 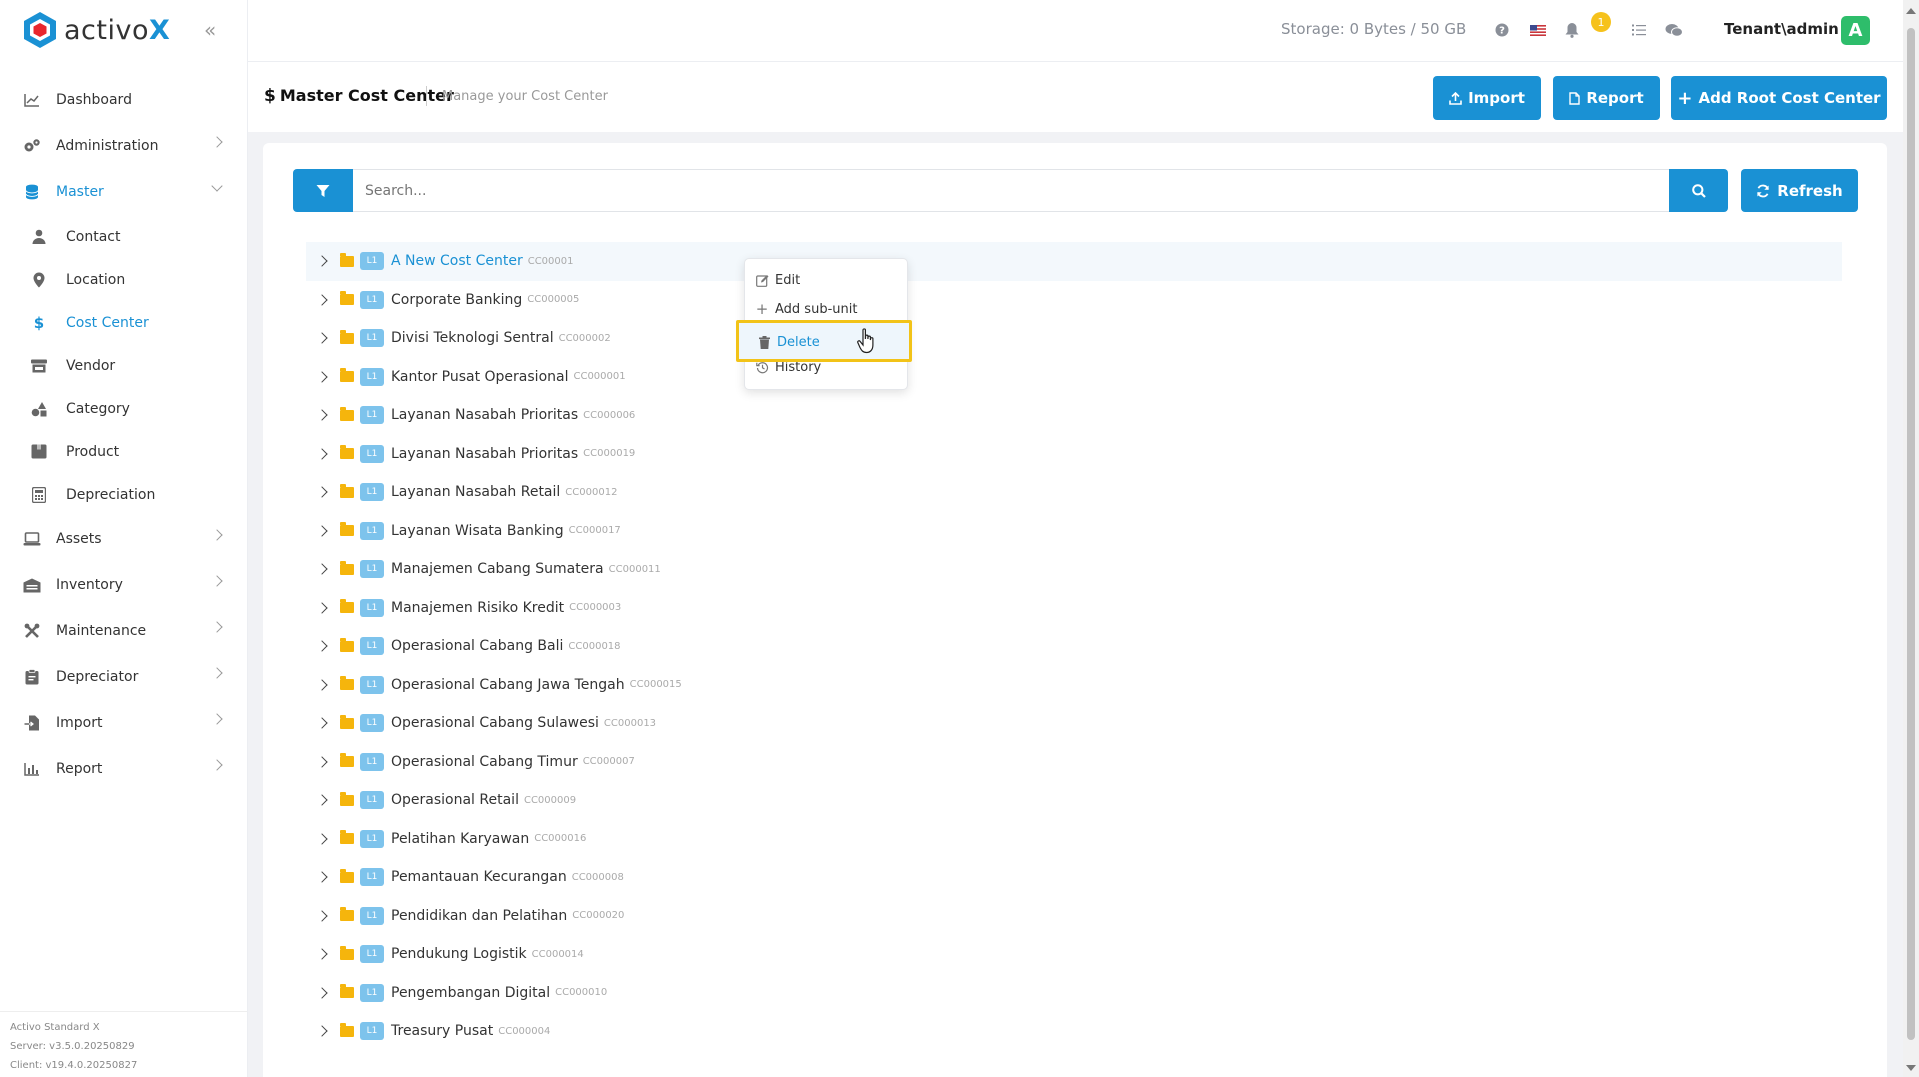 I want to click on edit-icon, so click(x=762, y=280).